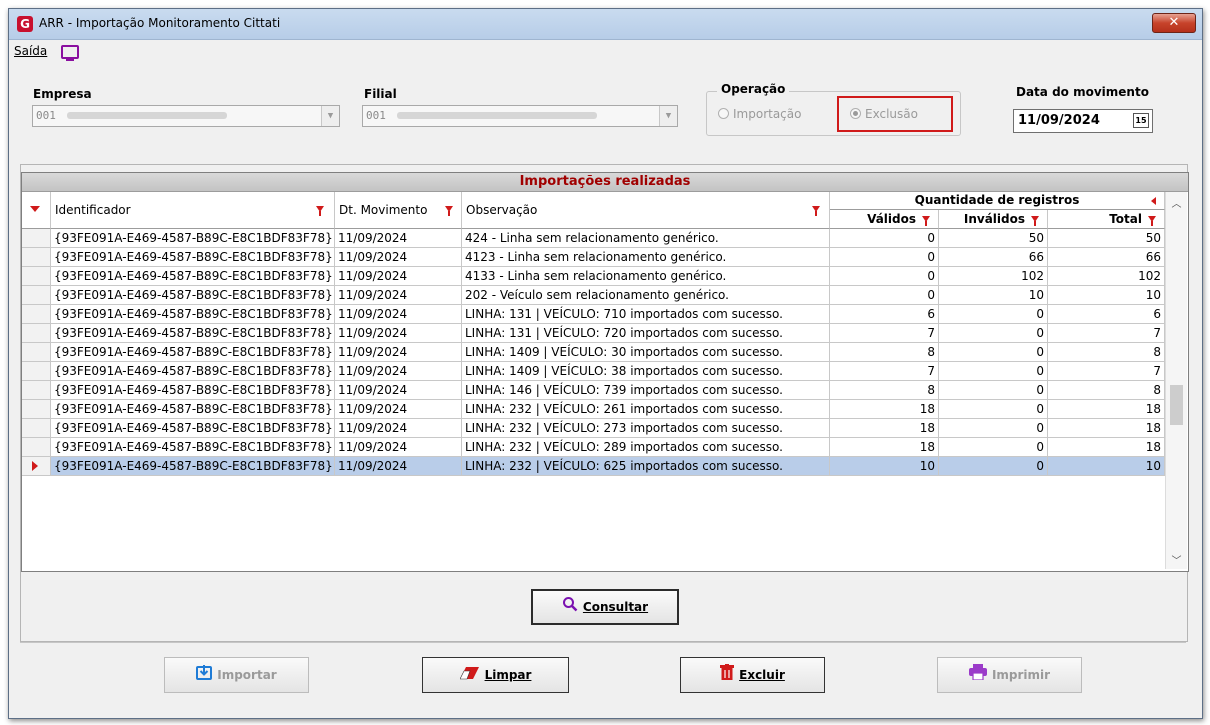  I want to click on monitor-icon, so click(70, 53).